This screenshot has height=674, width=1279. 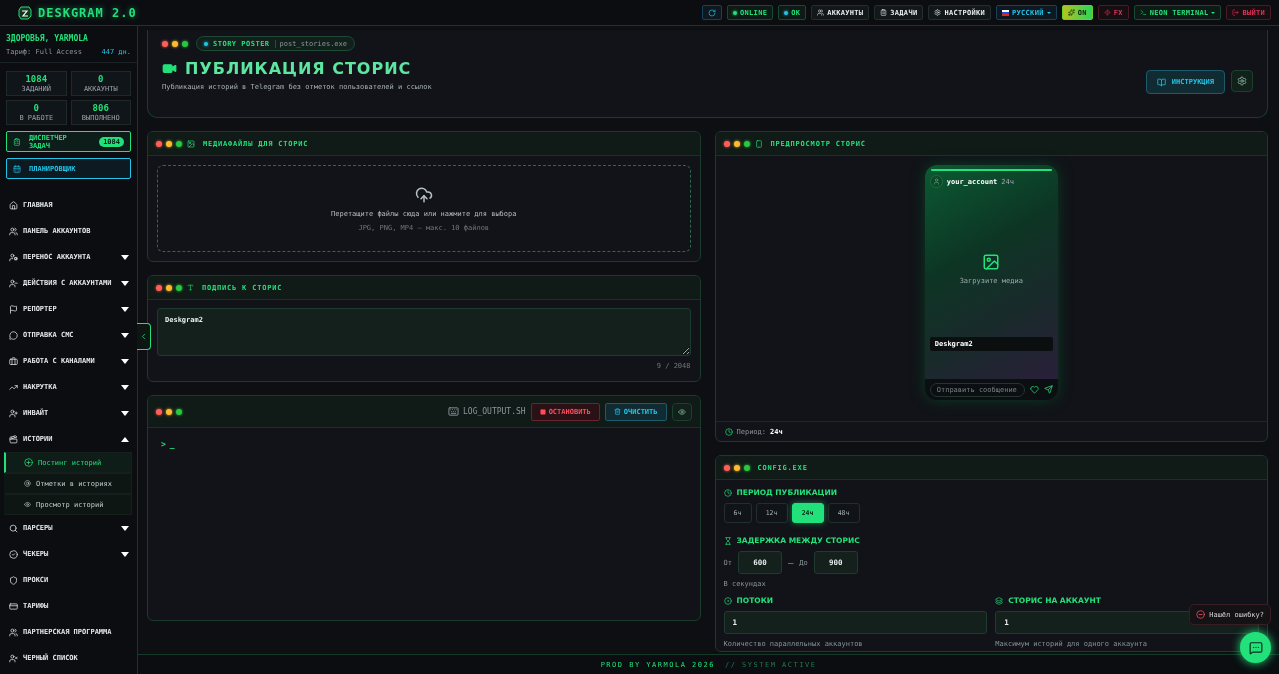 What do you see at coordinates (28, 462) in the screenshot?
I see `plus-circle-icon` at bounding box center [28, 462].